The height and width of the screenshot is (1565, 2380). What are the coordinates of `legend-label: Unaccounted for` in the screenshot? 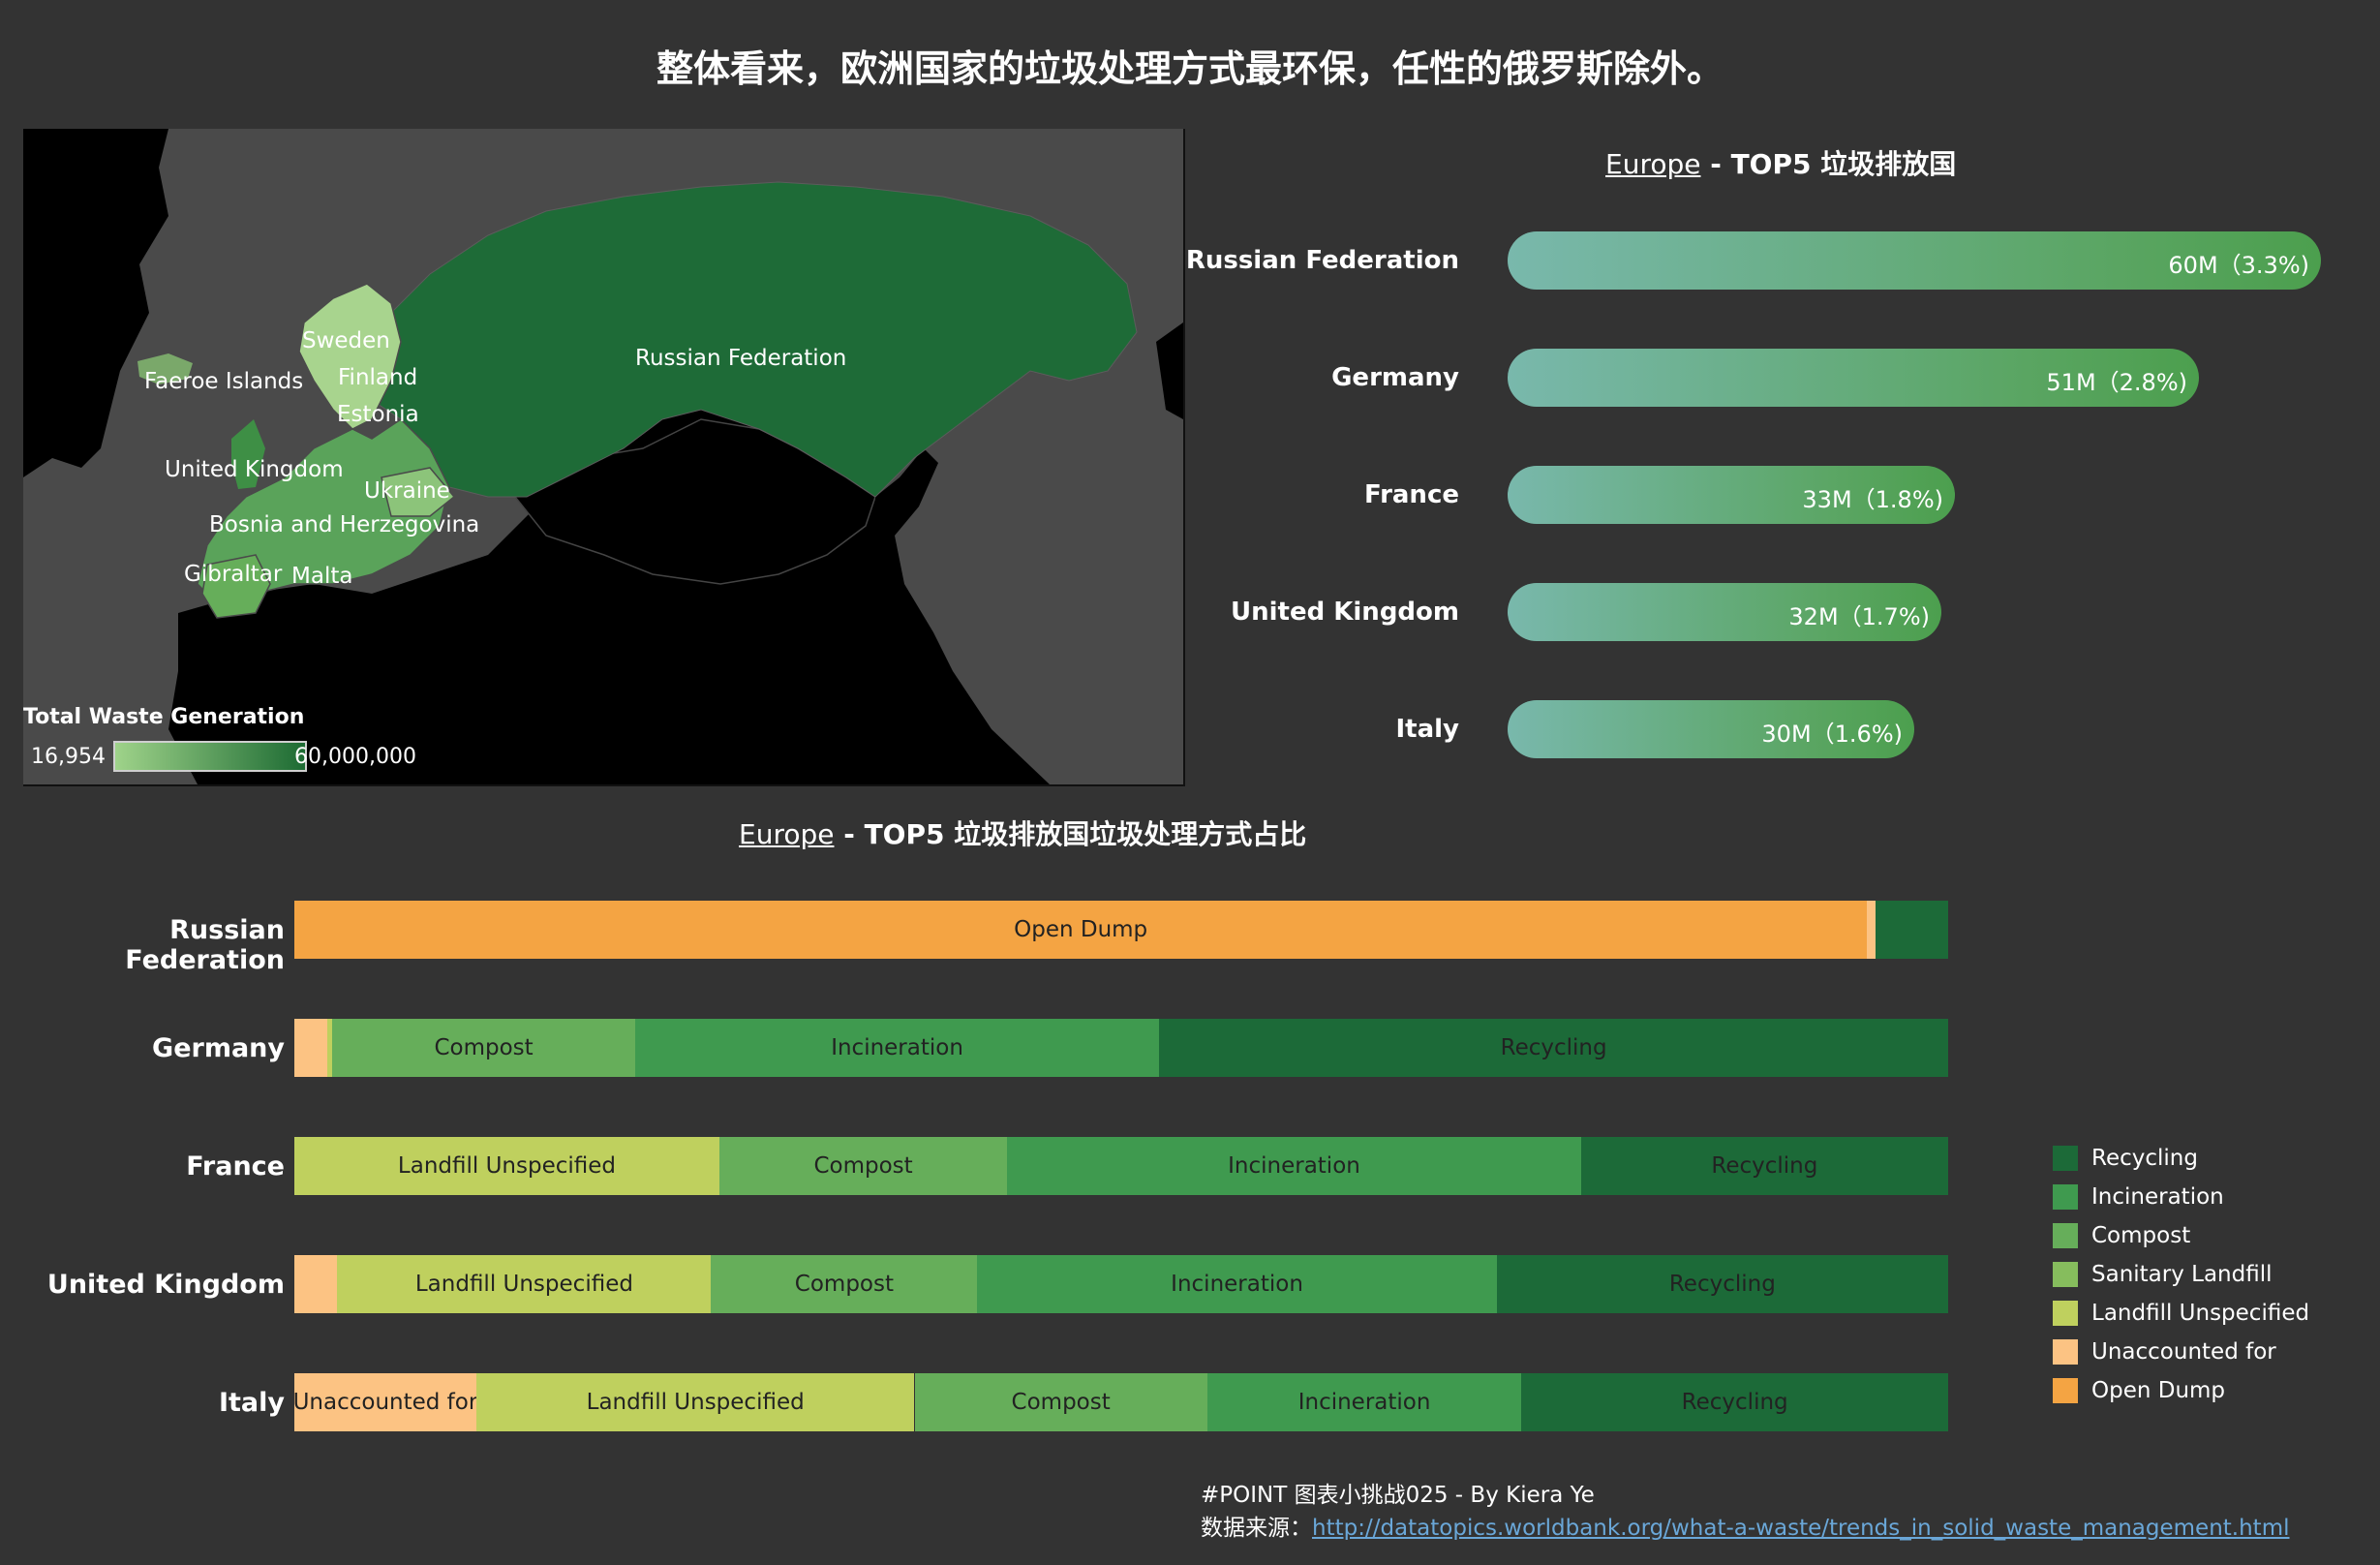 It's located at (2184, 1352).